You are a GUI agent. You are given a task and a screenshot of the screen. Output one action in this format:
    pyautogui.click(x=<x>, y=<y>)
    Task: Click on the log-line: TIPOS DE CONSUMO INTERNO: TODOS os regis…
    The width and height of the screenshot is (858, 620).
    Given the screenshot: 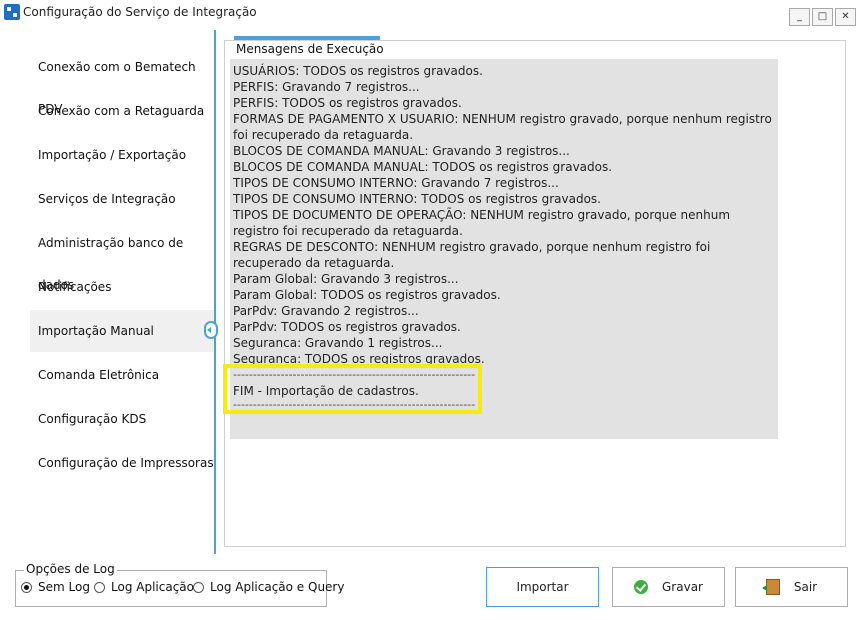 What is the action you would take?
    pyautogui.click(x=417, y=199)
    